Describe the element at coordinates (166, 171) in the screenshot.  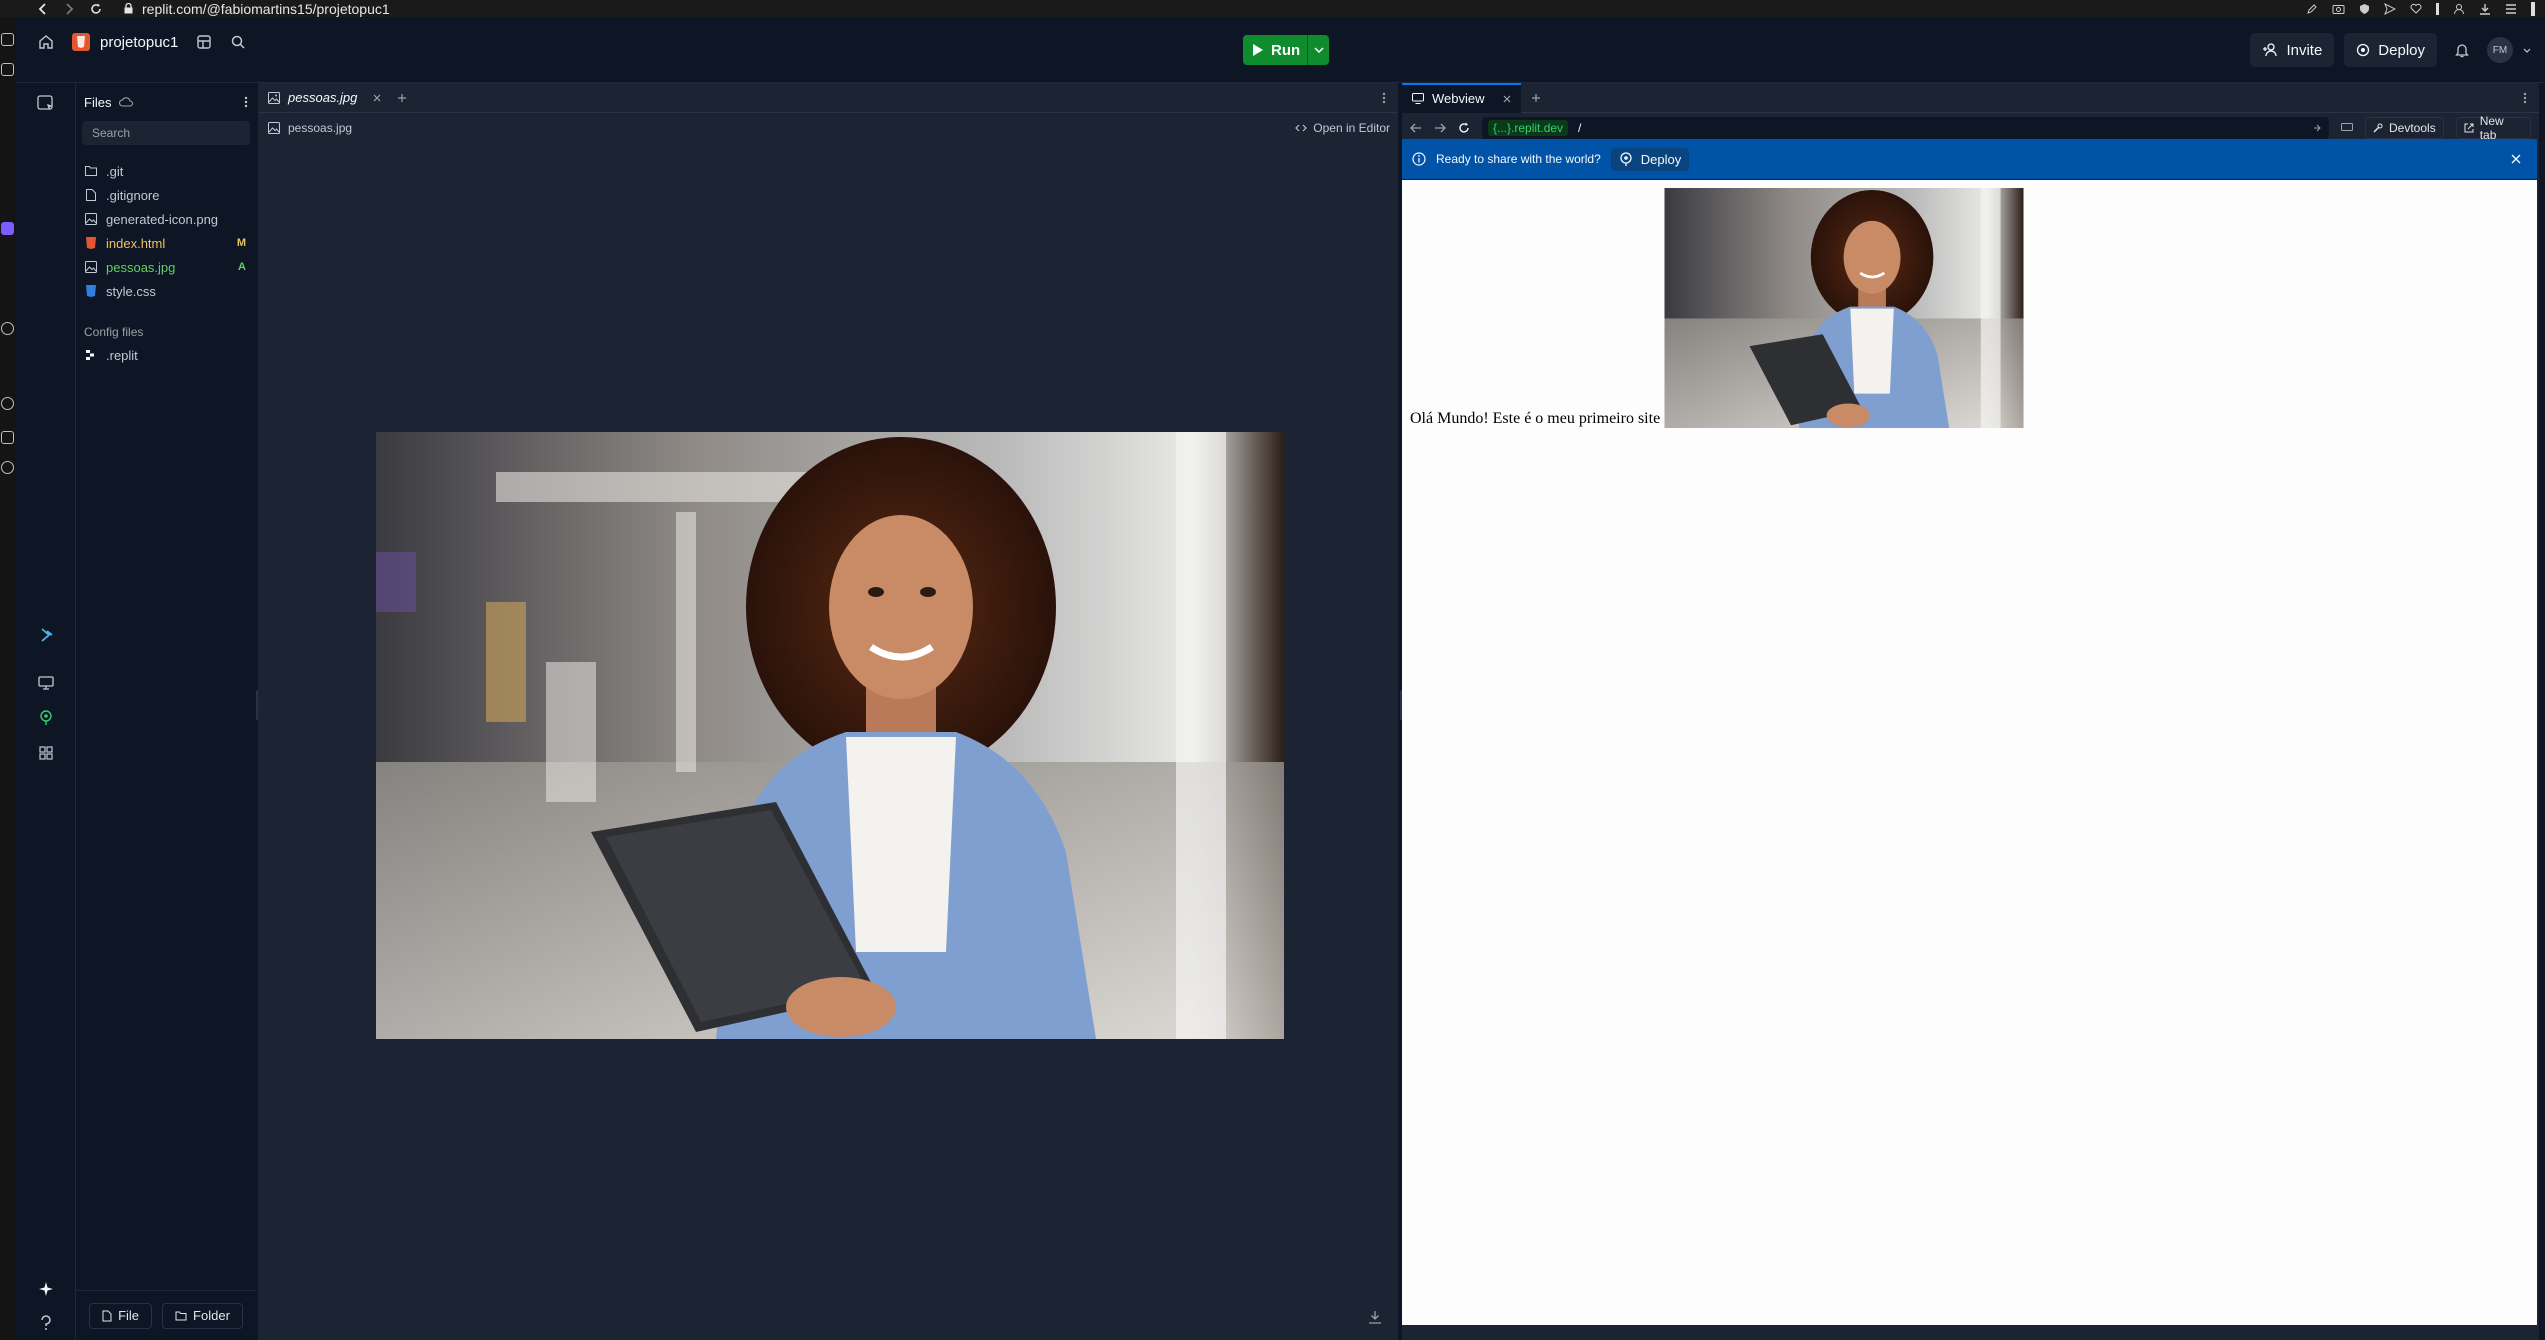
I see `file-row: .git` at that location.